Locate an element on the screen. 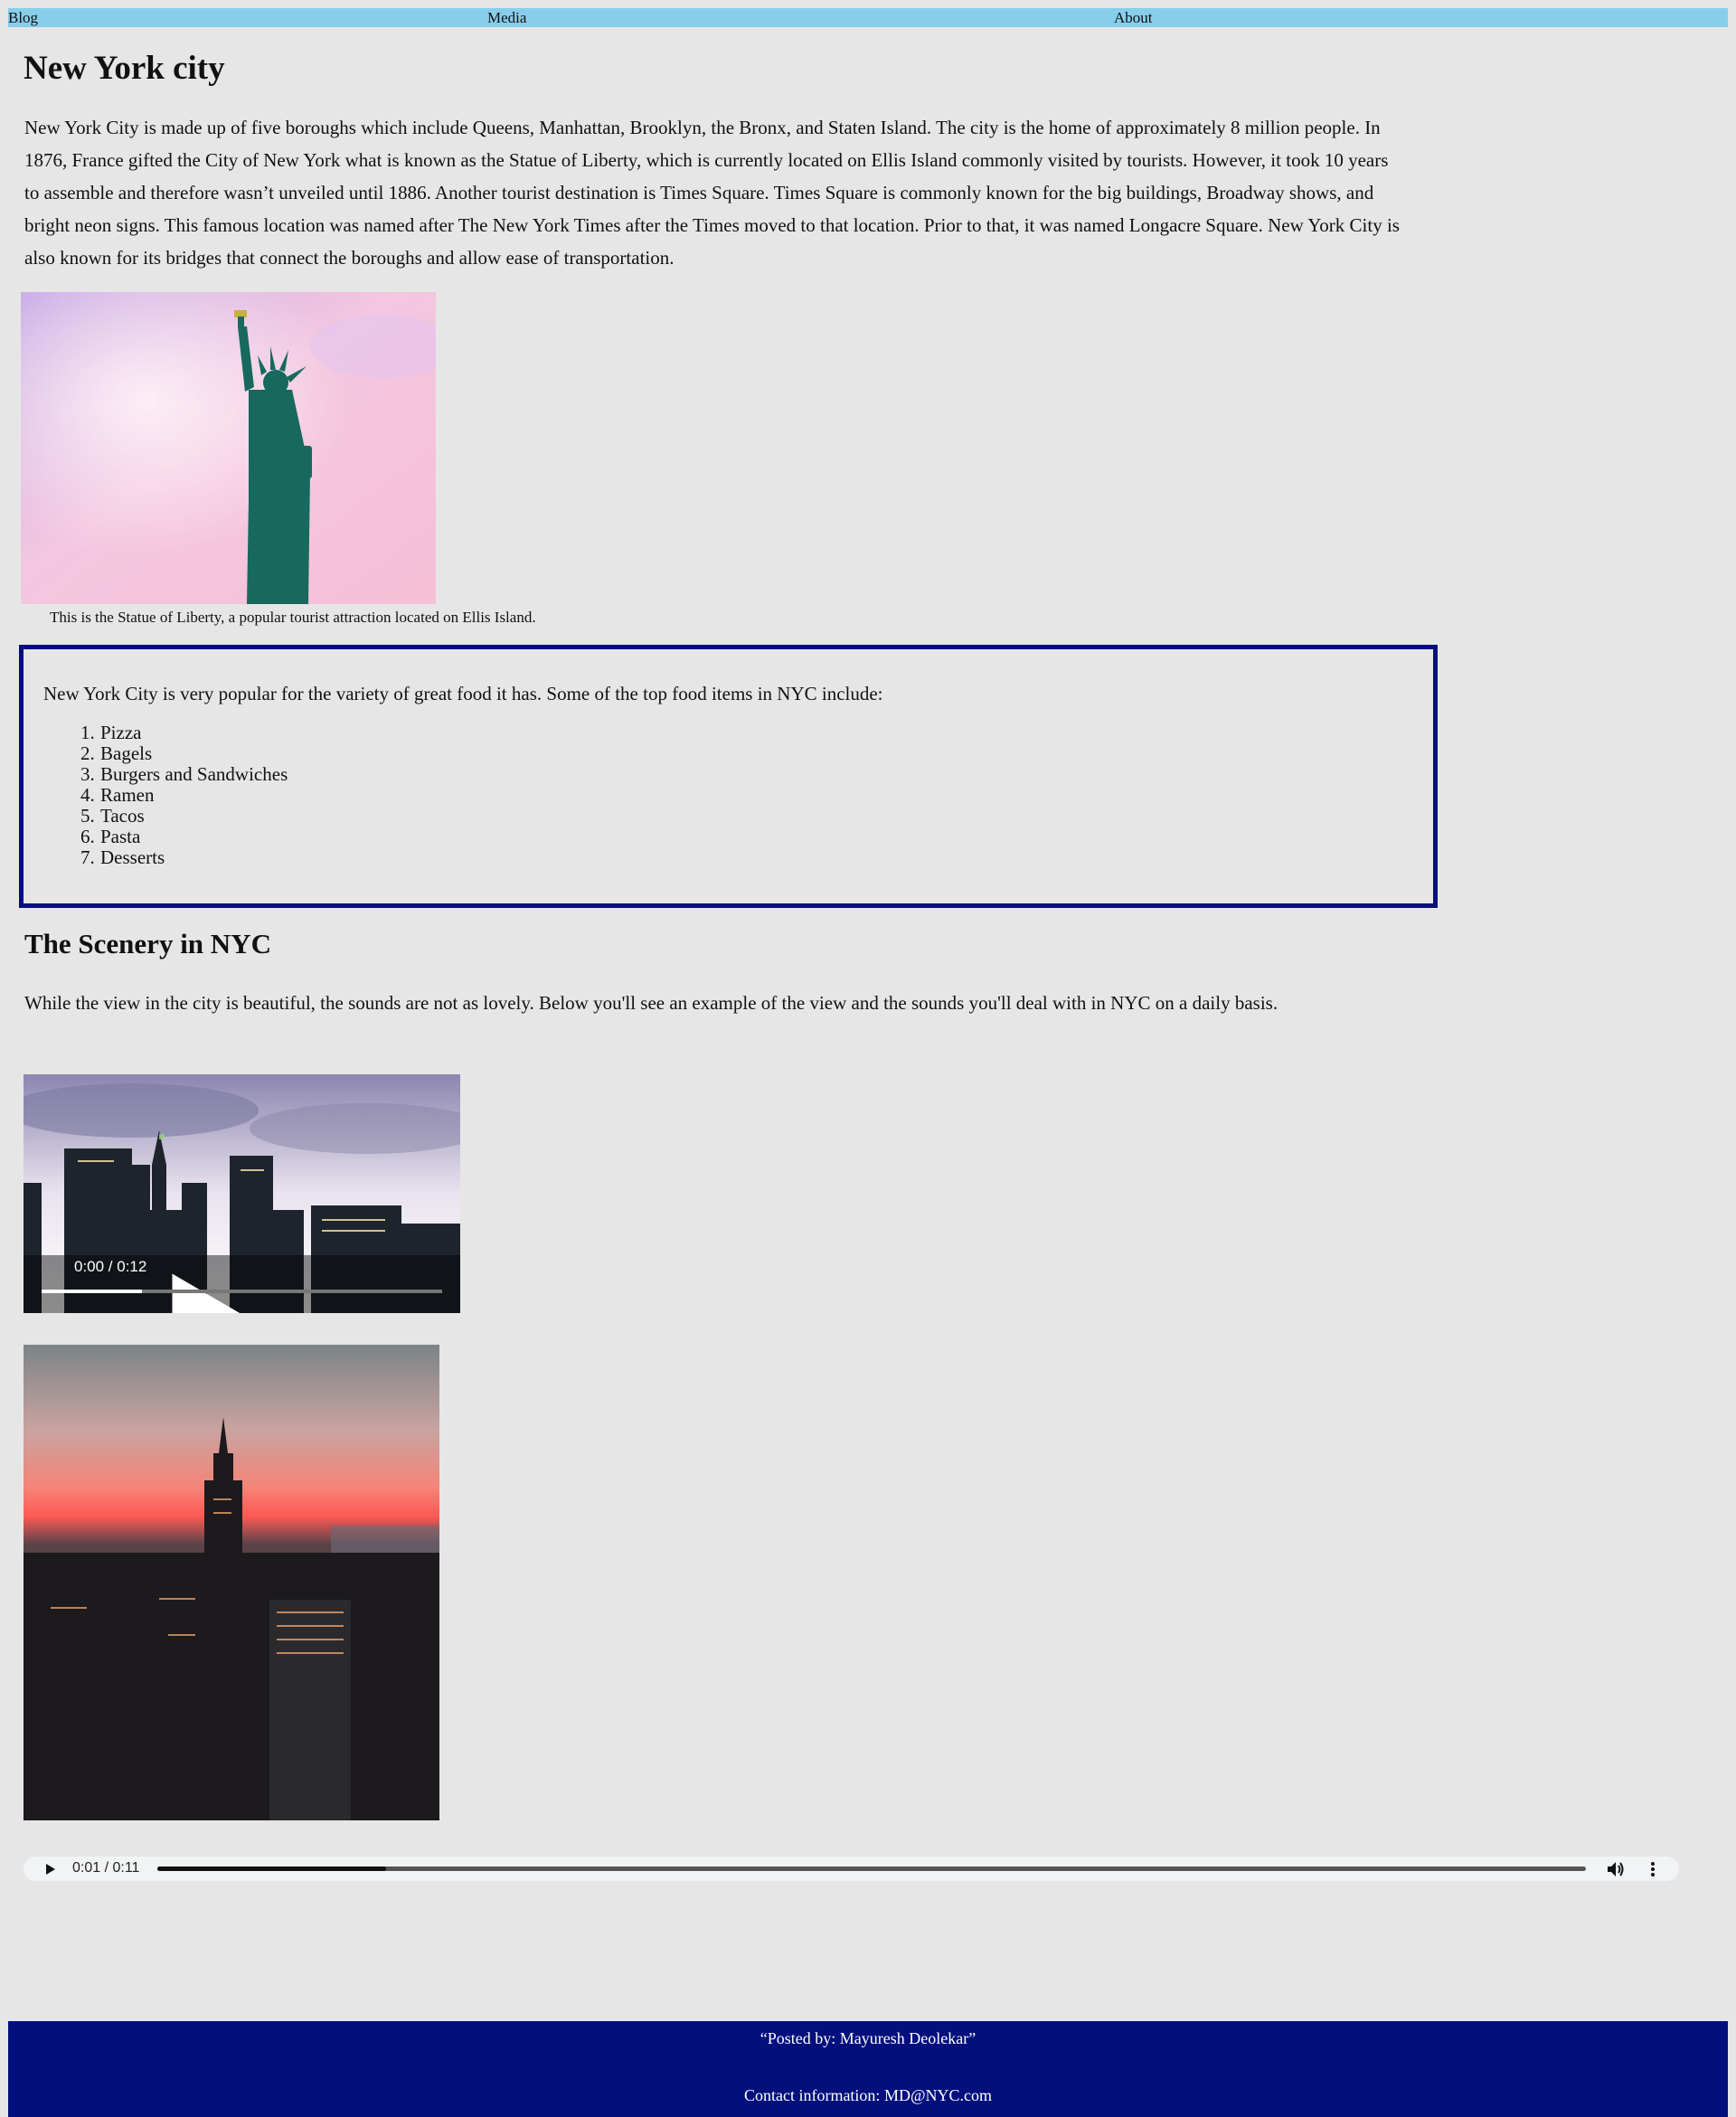  posted-by: “Posted by: Mayuresh Deolekar” is located at coordinates (868, 2038).